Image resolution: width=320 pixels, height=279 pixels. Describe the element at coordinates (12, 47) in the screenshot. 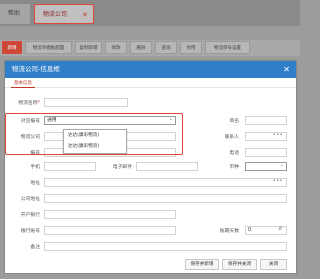

I see `new-button: 新增` at that location.